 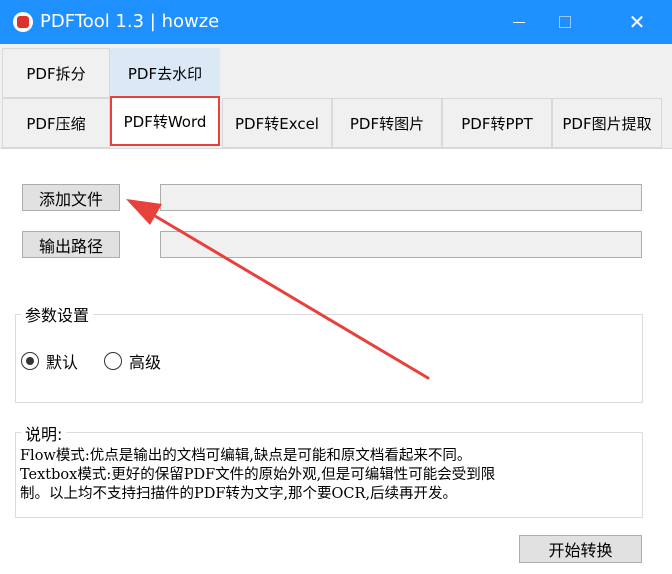 I want to click on tab-label: PDF转Excel, so click(x=277, y=123).